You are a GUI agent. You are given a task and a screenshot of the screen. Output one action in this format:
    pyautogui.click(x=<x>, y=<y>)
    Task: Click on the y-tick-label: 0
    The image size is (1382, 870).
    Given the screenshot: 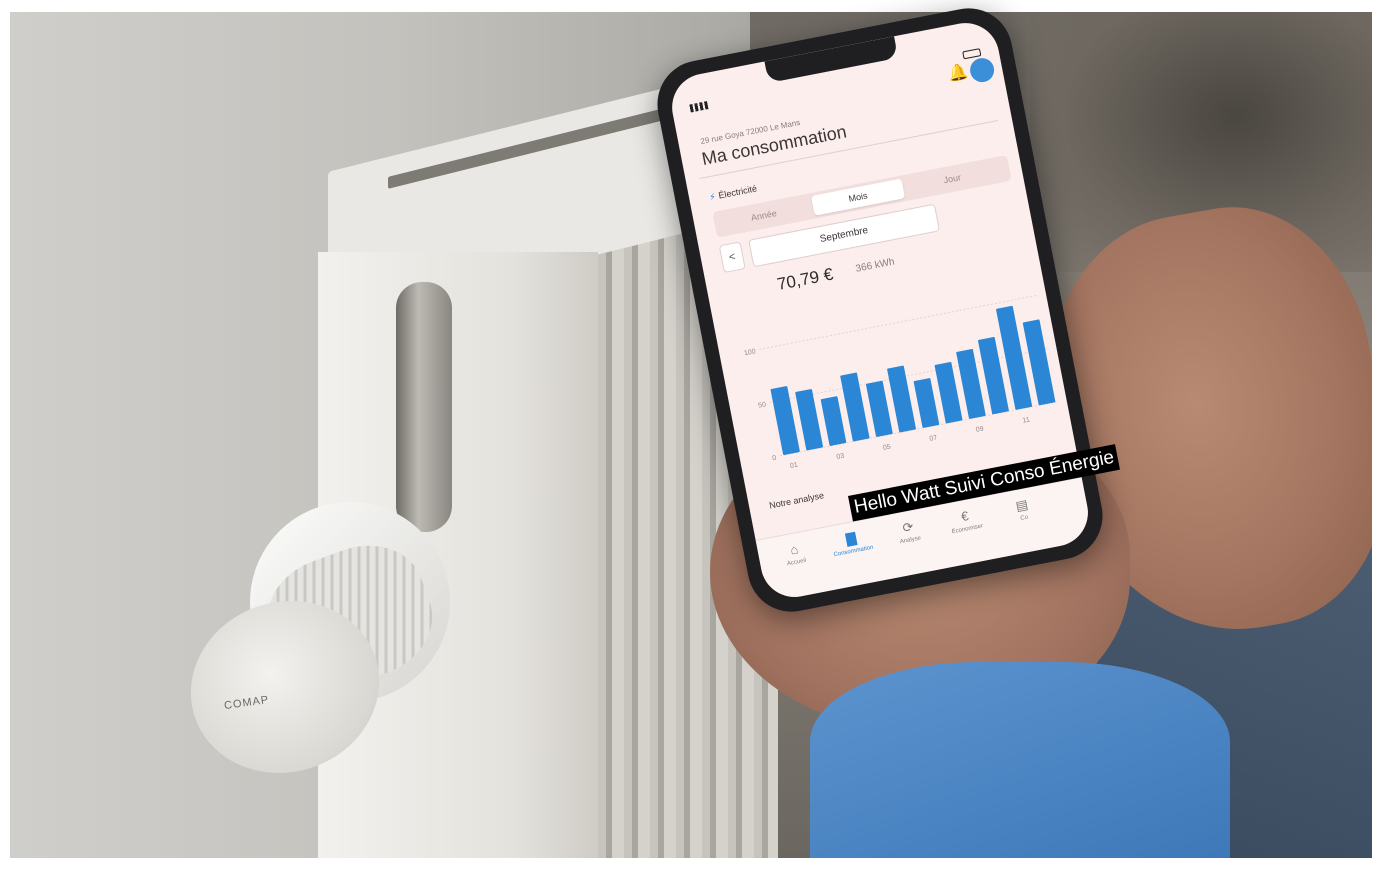 What is the action you would take?
    pyautogui.click(x=774, y=459)
    